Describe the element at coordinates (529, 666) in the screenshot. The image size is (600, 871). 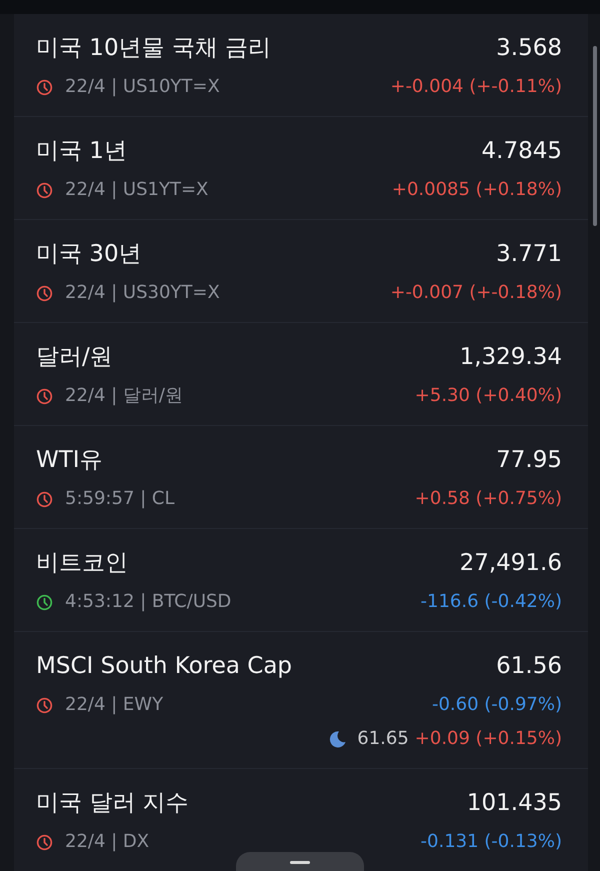
I see `price-value: 61.56` at that location.